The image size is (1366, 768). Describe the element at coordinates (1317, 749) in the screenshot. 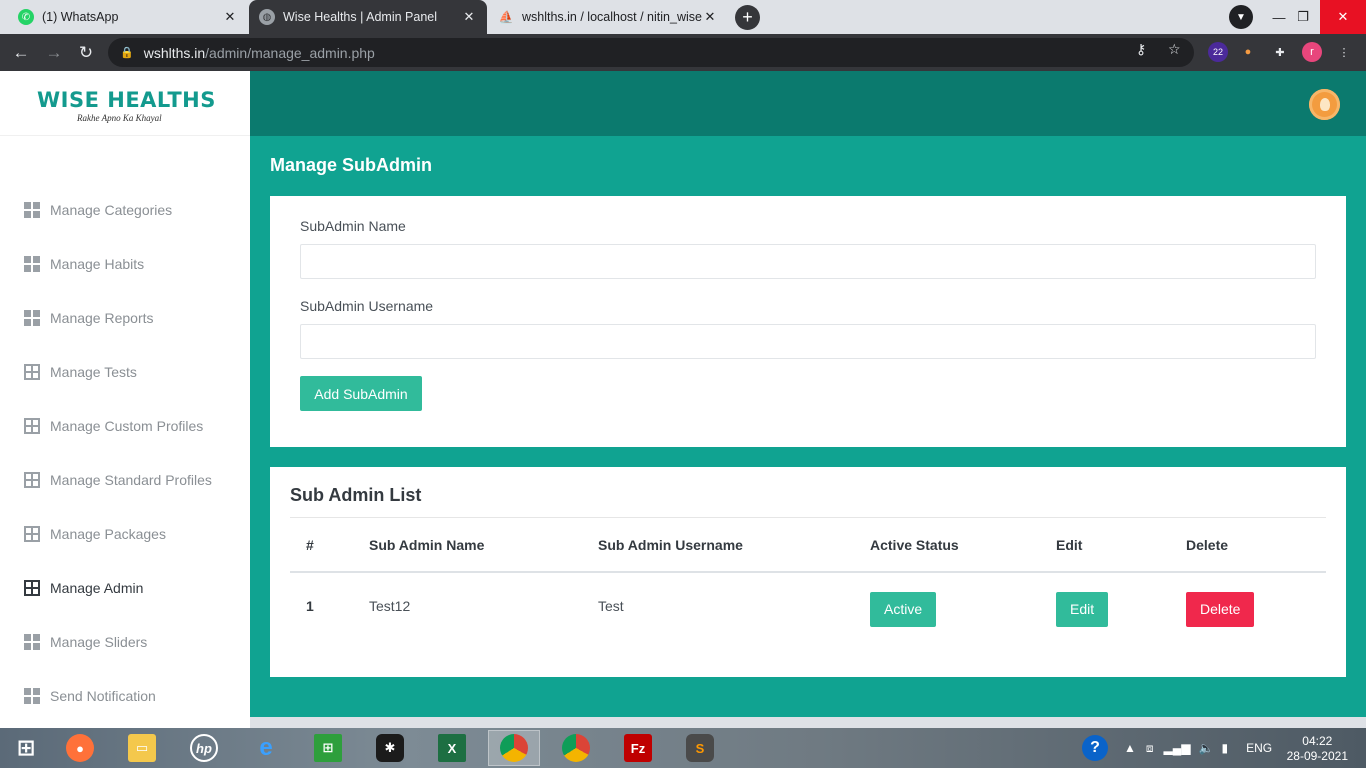

I see `clock: 04:22 28-09-2021` at that location.